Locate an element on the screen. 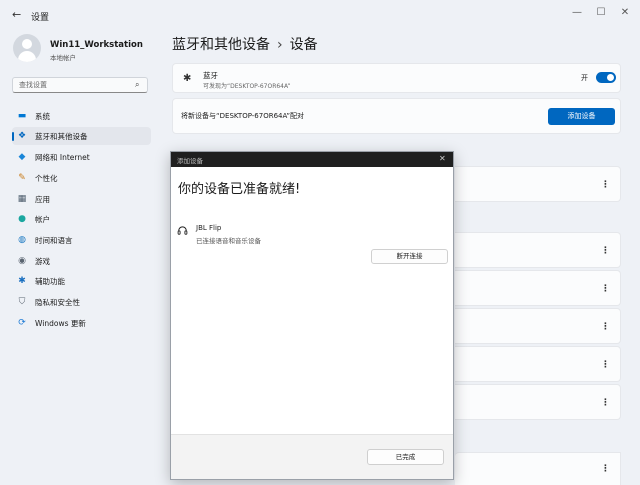  device-status: 已连接语音和音乐设备 is located at coordinates (228, 241).